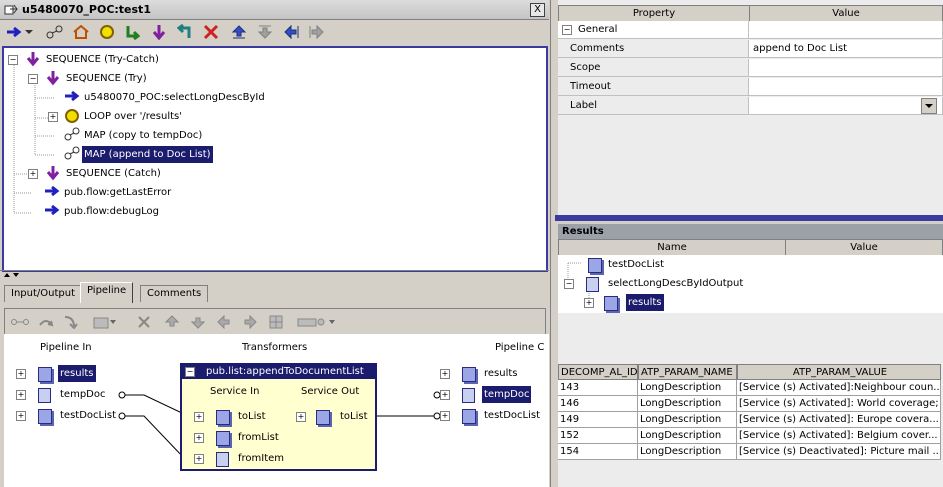 The image size is (943, 487). Describe the element at coordinates (107, 292) in the screenshot. I see `tab-pipeline: Pipeline` at that location.